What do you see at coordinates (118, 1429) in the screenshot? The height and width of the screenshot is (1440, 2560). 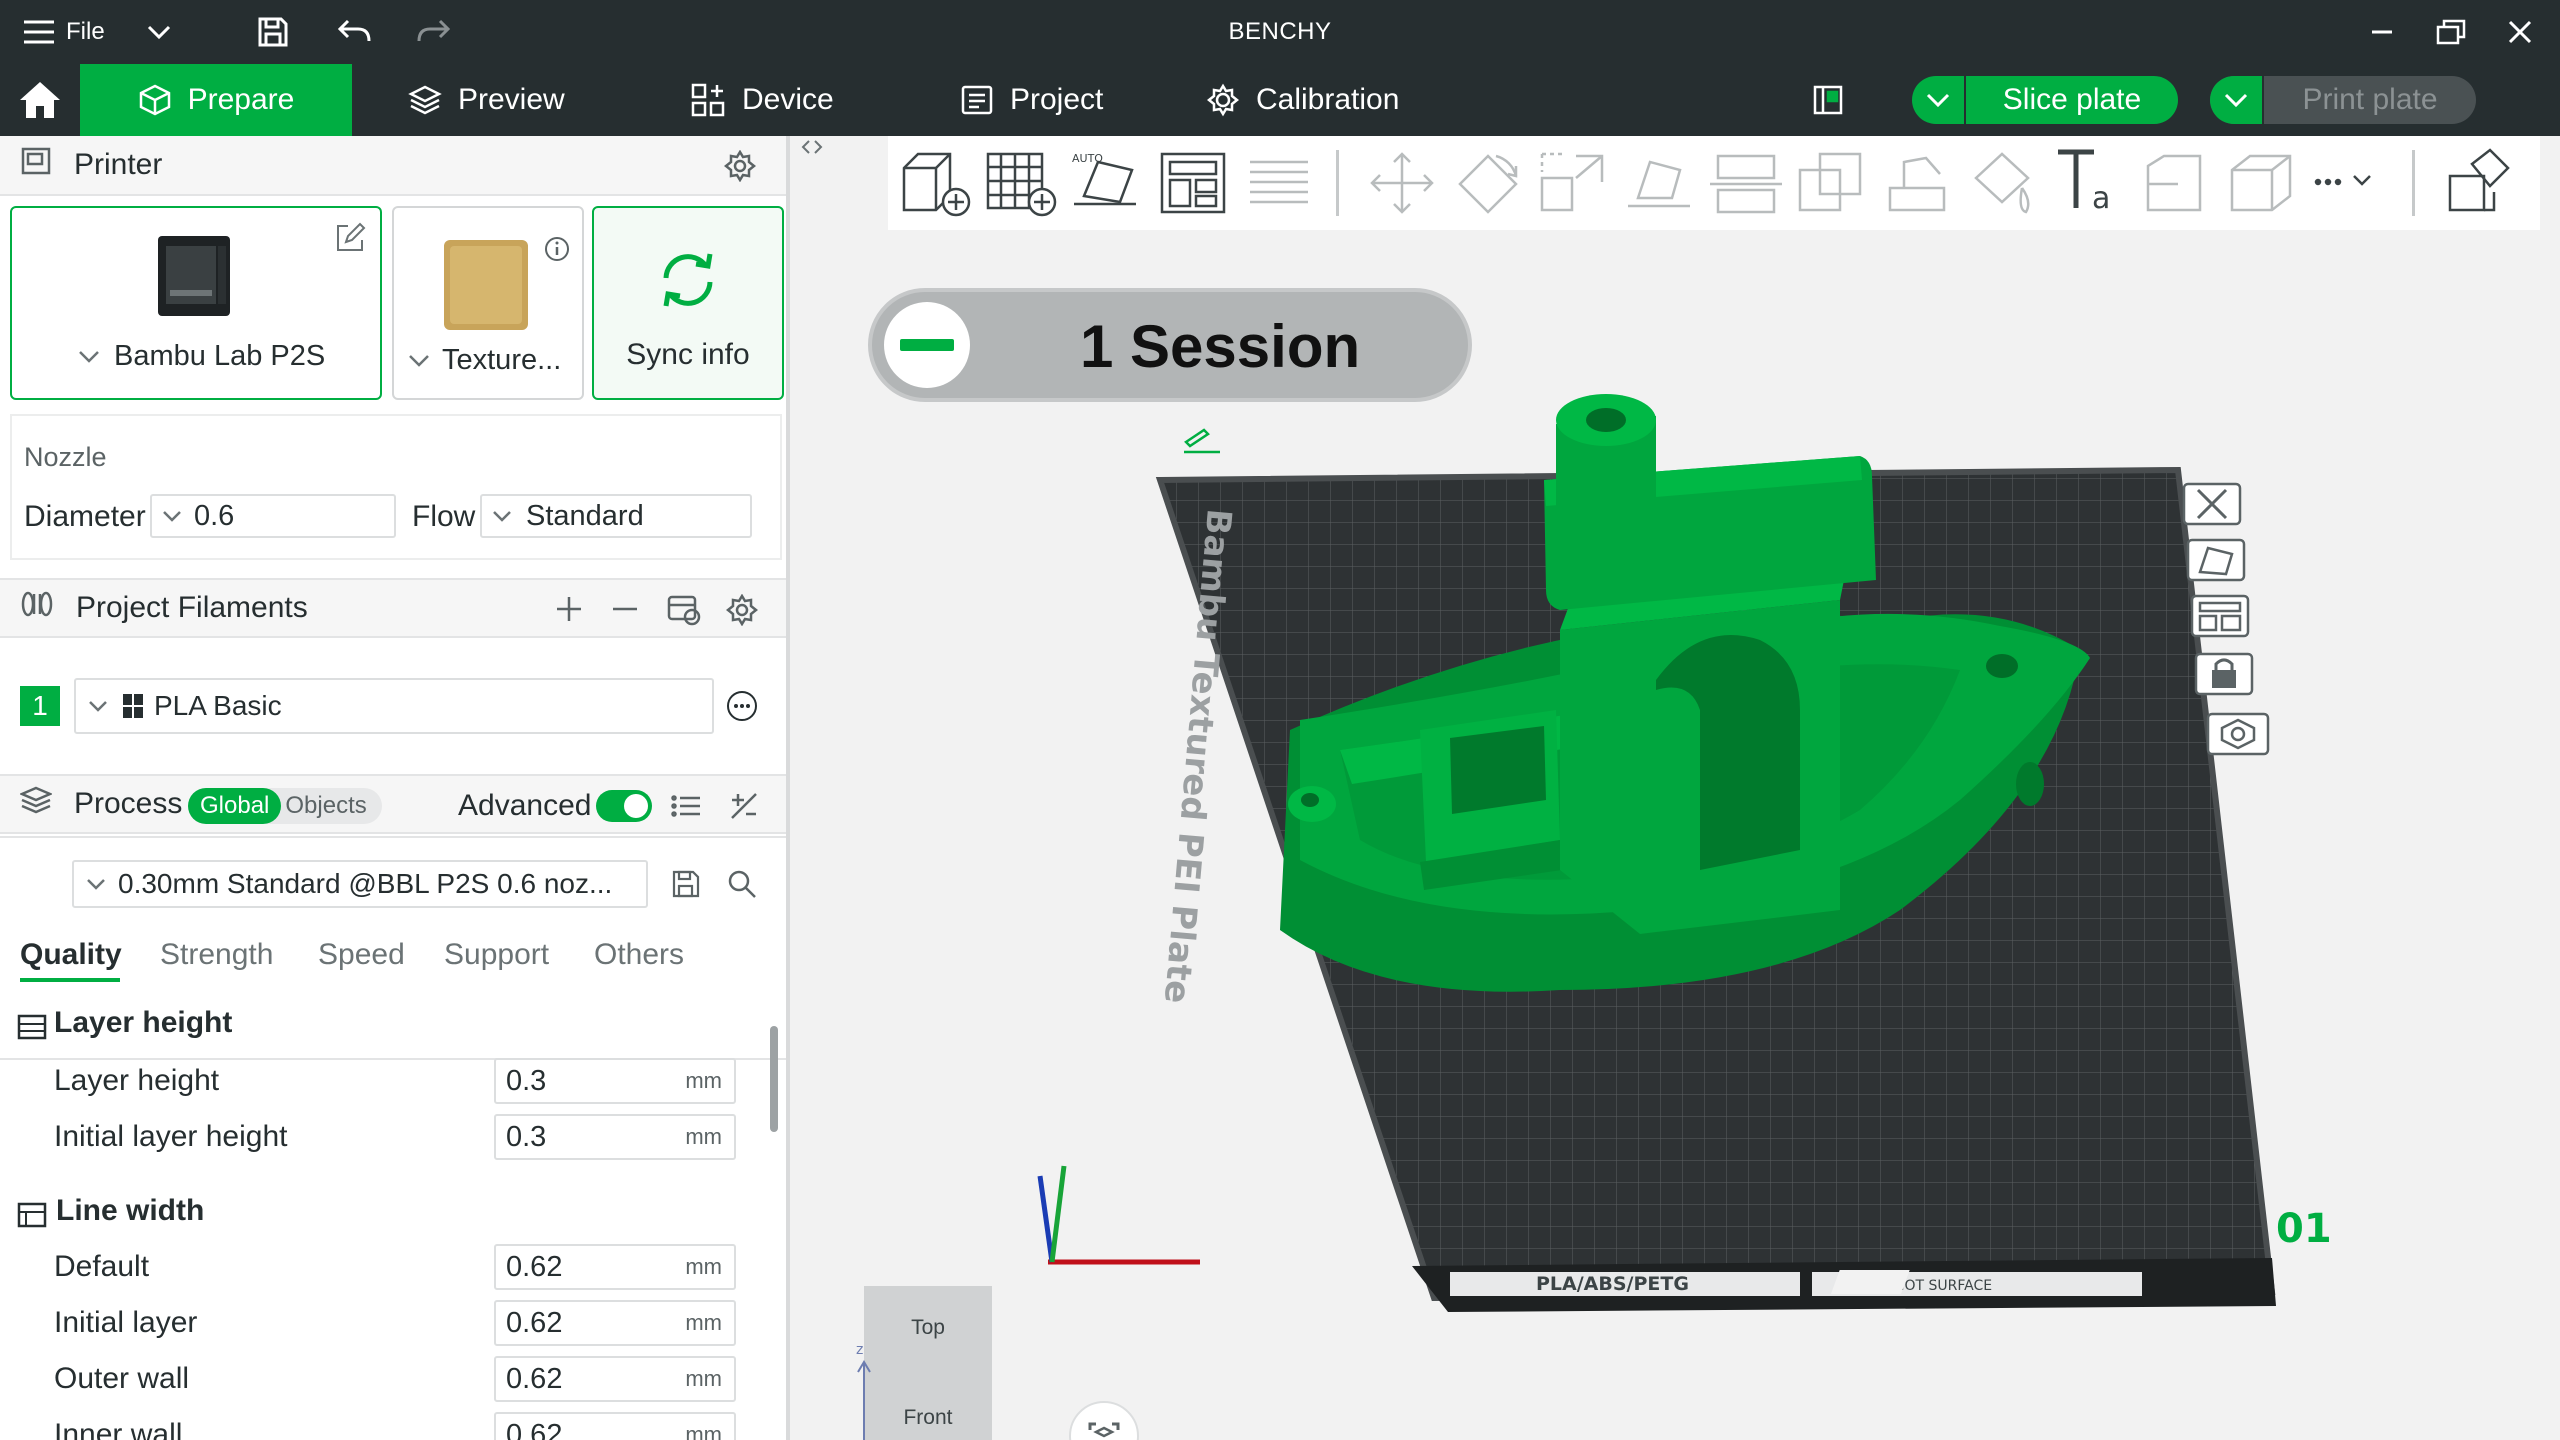 I see `row-label-inner-wall: Inner wall` at bounding box center [118, 1429].